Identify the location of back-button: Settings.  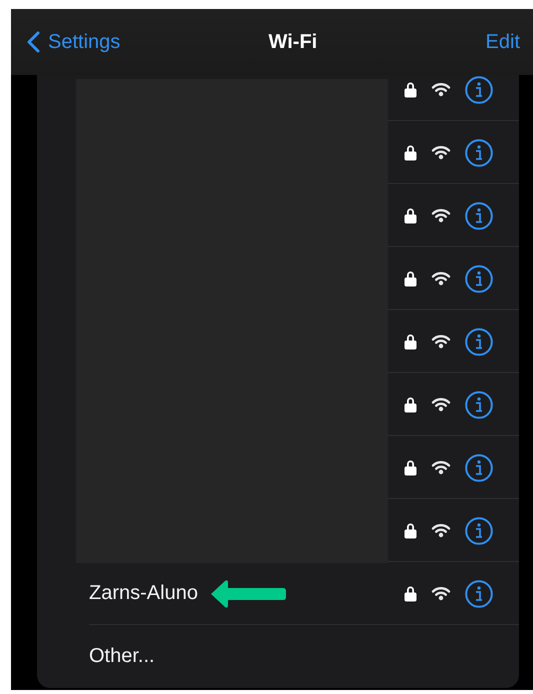
(73, 42).